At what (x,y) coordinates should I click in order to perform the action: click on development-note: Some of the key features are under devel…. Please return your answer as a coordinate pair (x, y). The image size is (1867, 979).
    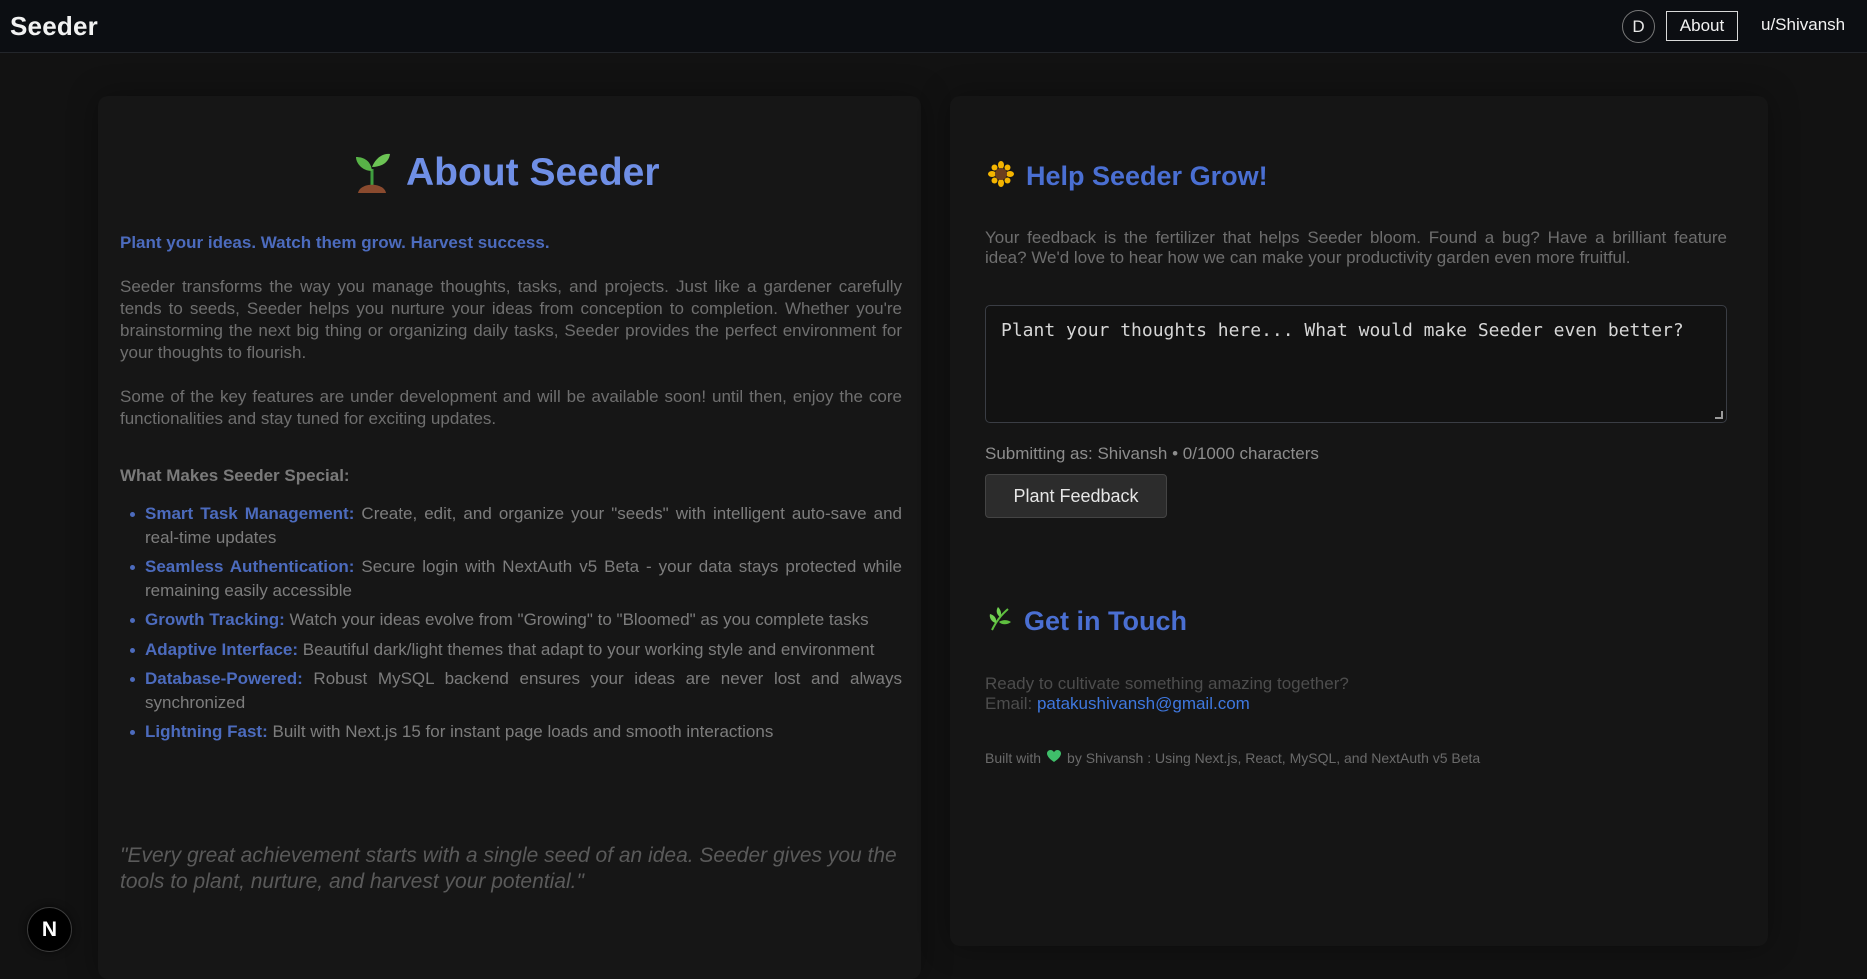
    Looking at the image, I should click on (511, 407).